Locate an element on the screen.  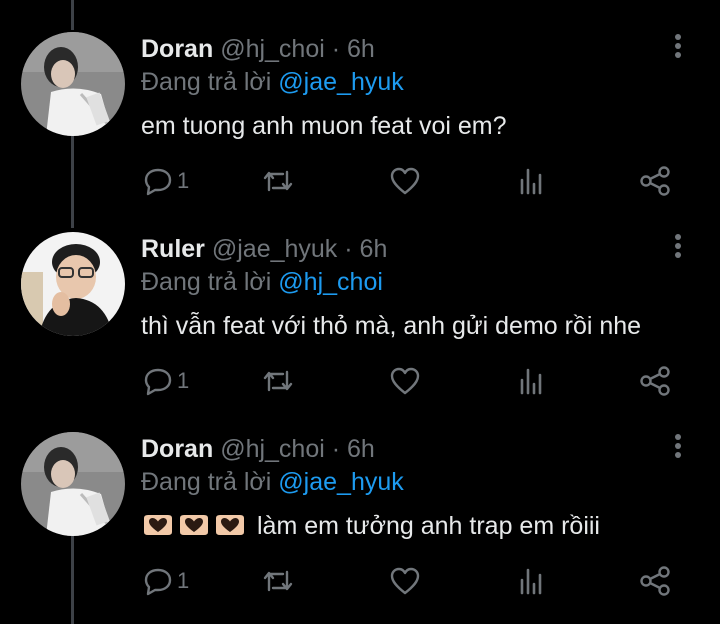
heart-hands-emoji is located at coordinates (194, 525).